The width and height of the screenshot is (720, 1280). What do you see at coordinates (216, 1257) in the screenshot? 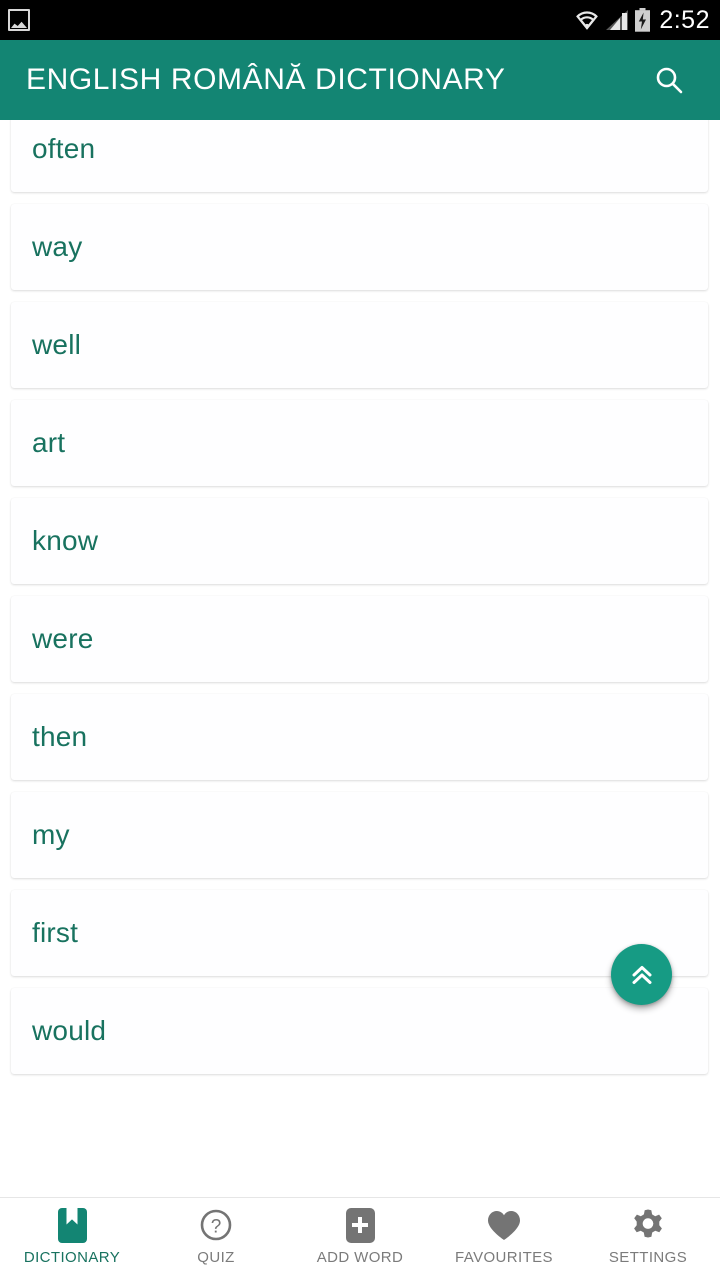
I see `nav-label-quiz: QUIZ` at bounding box center [216, 1257].